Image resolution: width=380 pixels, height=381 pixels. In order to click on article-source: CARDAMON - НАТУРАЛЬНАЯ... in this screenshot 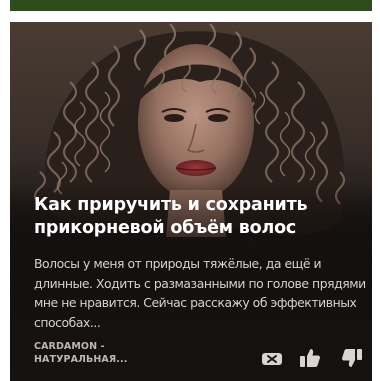, I will do `click(109, 353)`.